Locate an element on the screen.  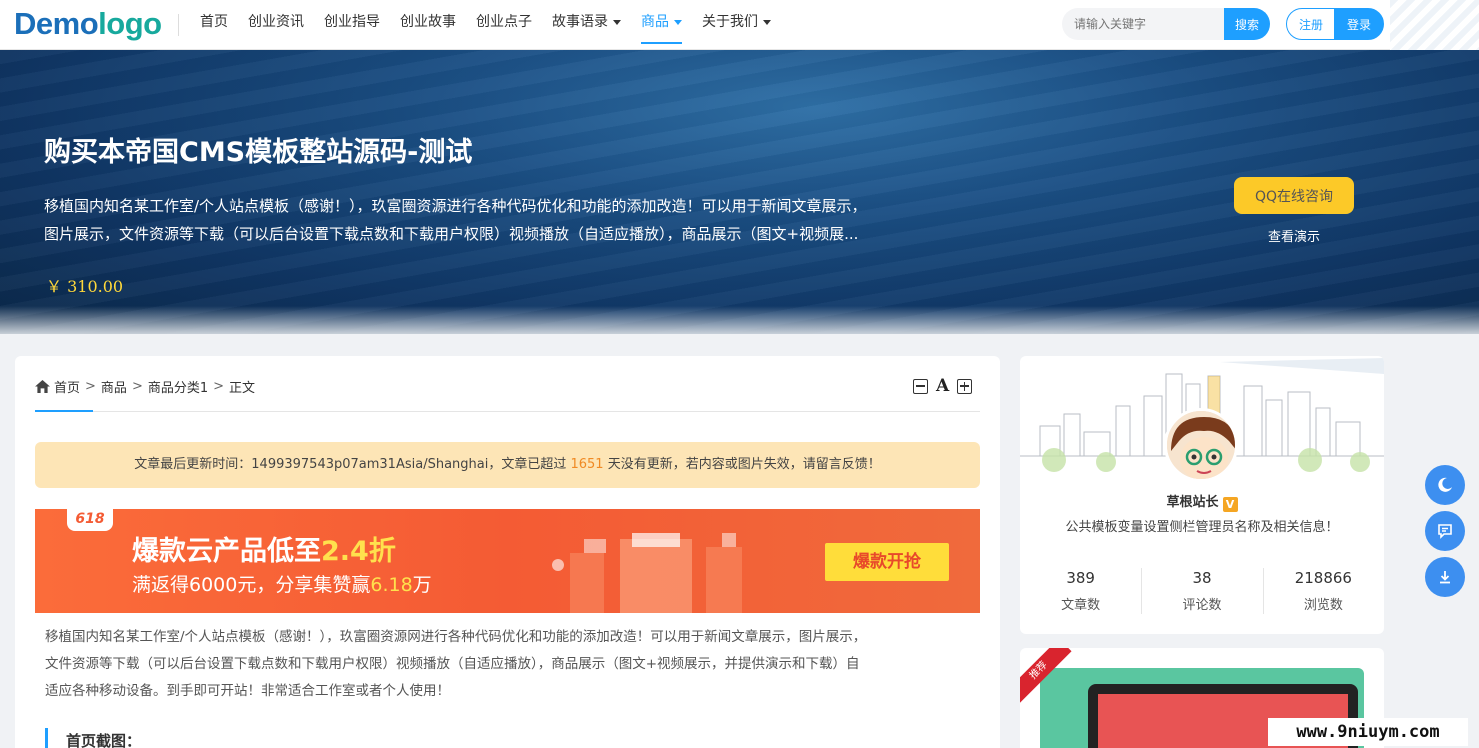
breadcrumb: 首页 > 商品 > 商品分类1 > 正文 is located at coordinates (145, 386).